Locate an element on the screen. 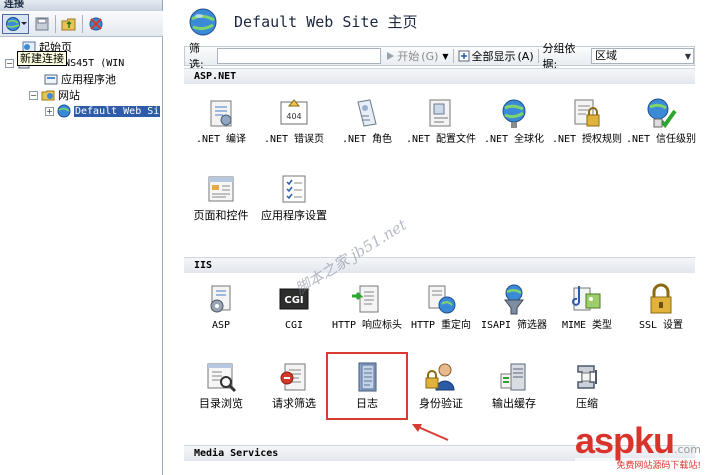  asp-icon is located at coordinates (220, 299).